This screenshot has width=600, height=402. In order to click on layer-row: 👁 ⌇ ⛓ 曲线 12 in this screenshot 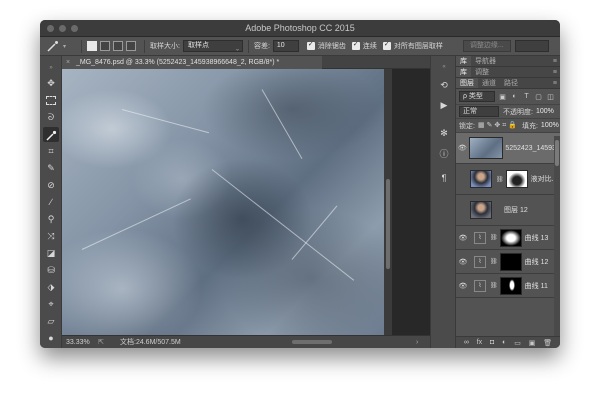, I will do `click(508, 262)`.